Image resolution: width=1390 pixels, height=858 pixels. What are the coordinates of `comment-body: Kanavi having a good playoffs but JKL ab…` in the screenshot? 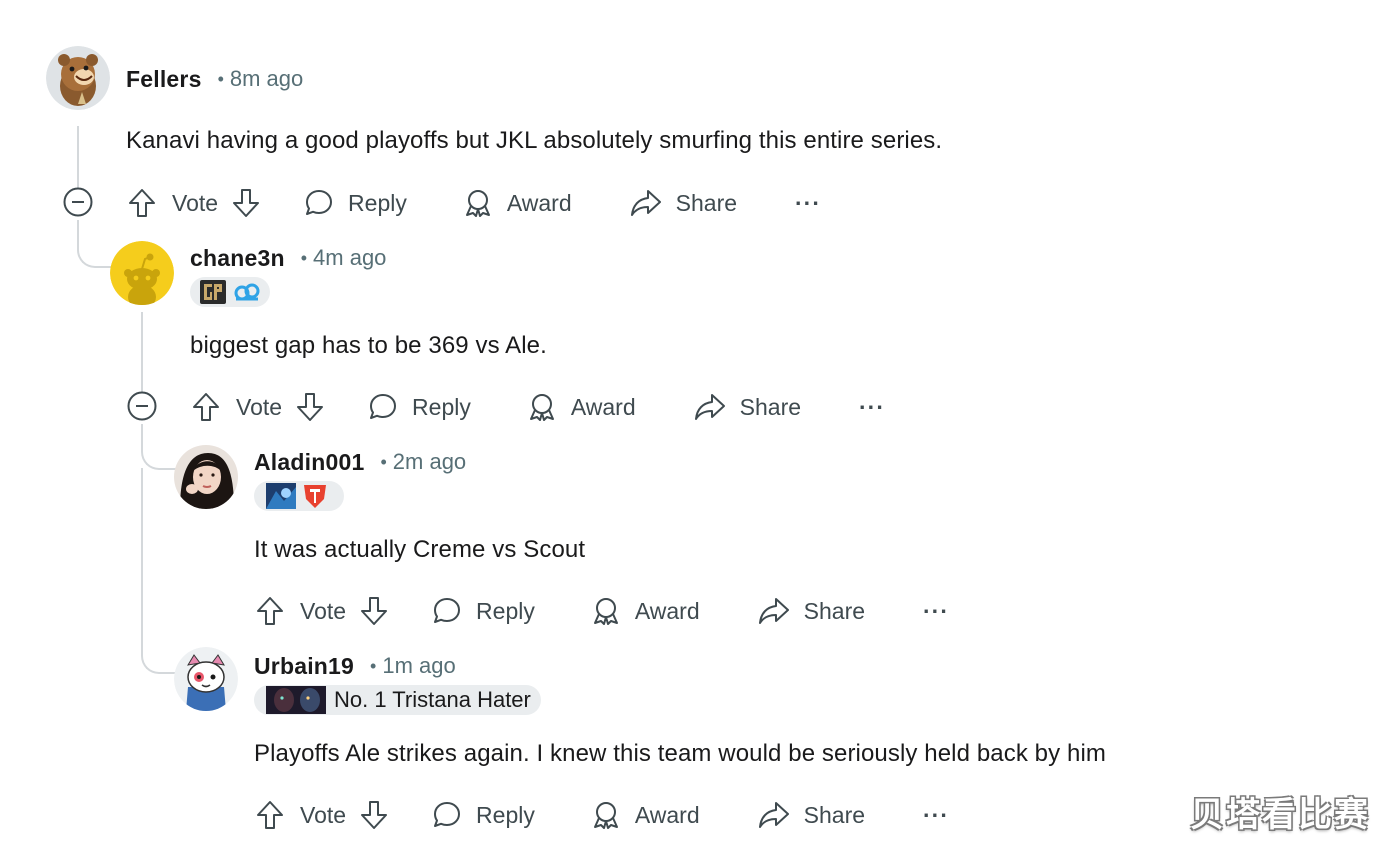 It's located at (534, 140).